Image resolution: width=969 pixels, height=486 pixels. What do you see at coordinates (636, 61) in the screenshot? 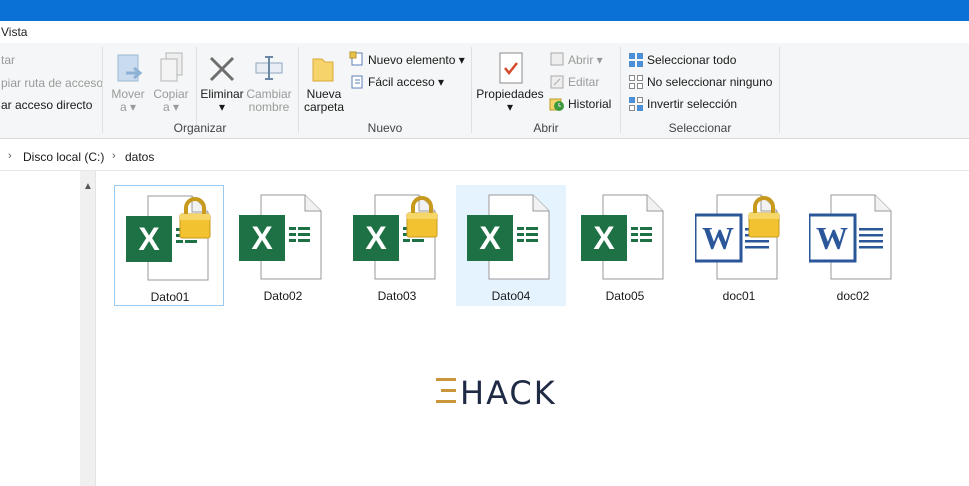
I see `select-all-icon` at bounding box center [636, 61].